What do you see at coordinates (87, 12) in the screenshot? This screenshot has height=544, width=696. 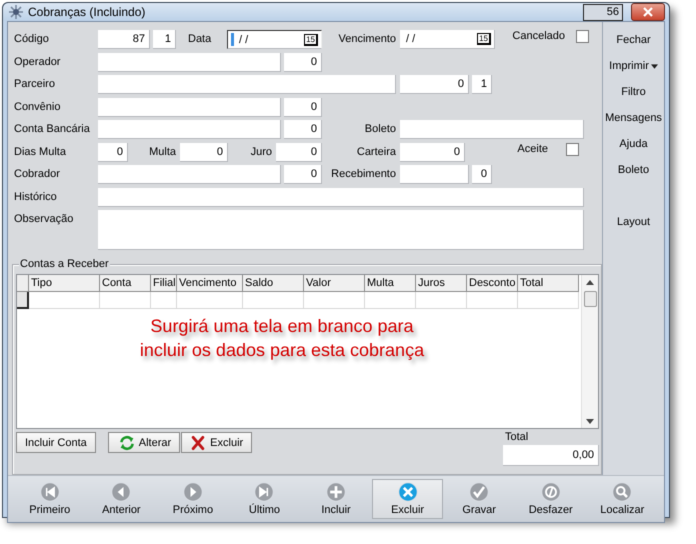 I see `window-title: Cobranças (Incluindo)` at bounding box center [87, 12].